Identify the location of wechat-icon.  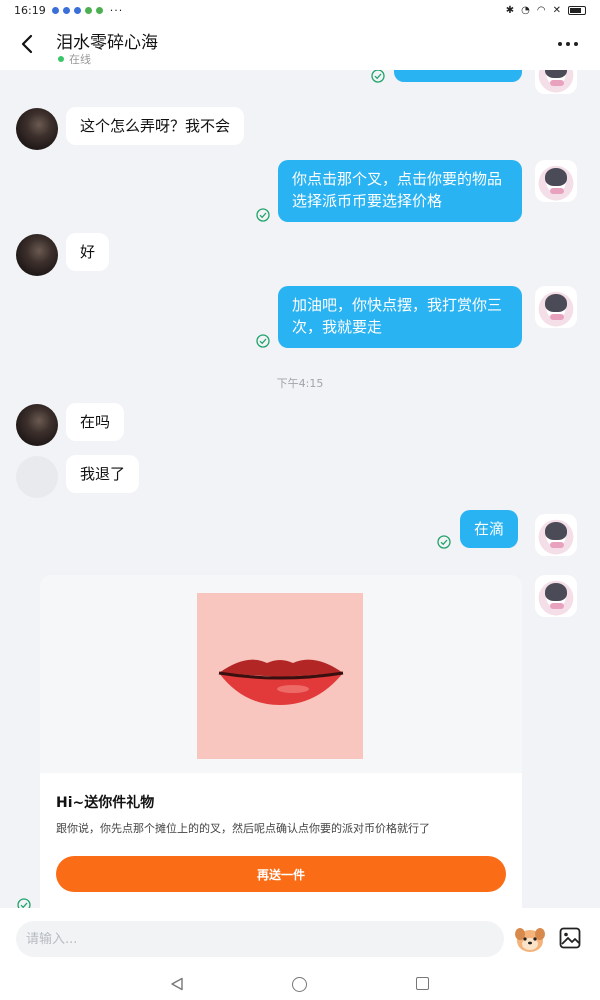
(99, 10).